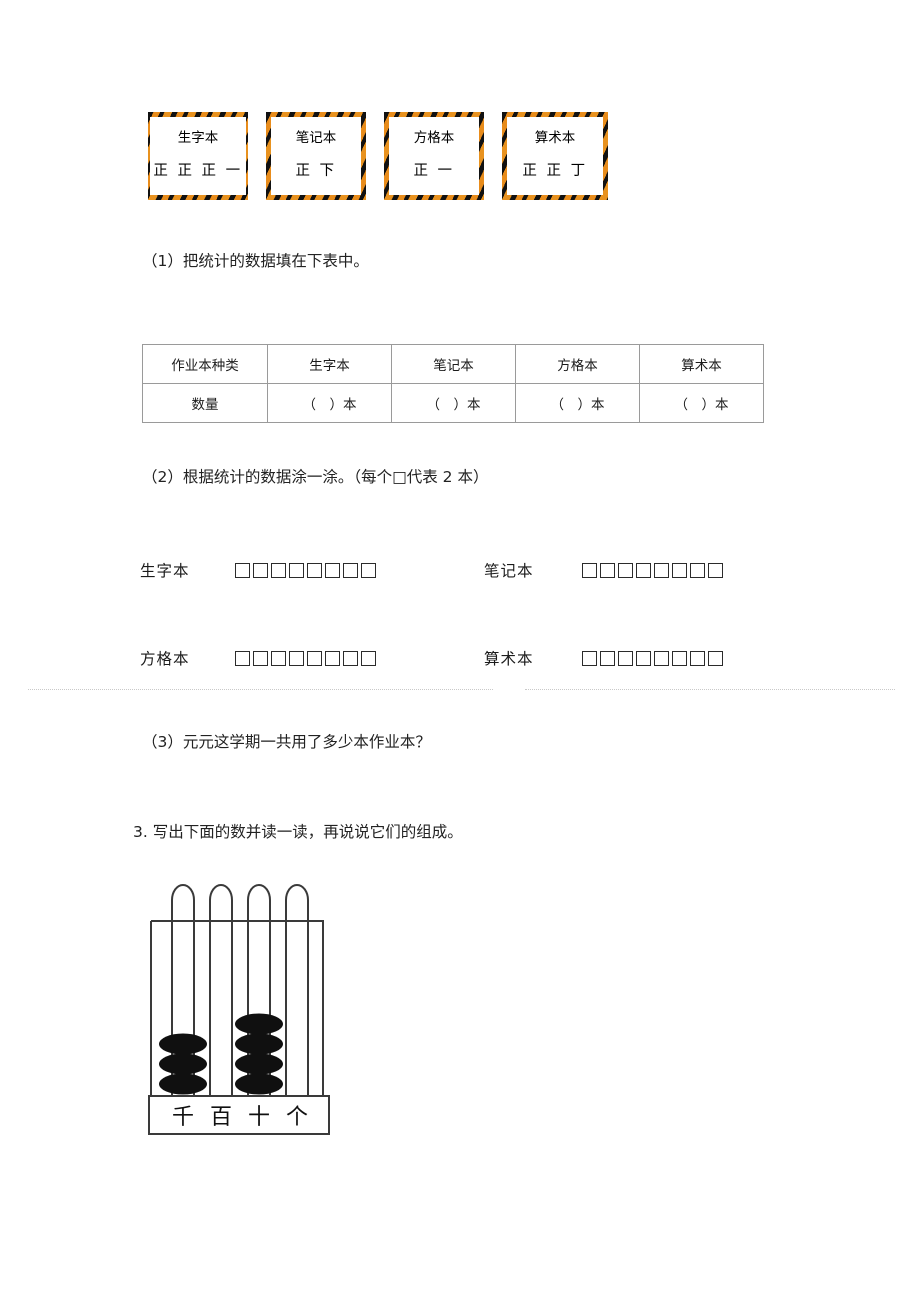 Image resolution: width=920 pixels, height=1302 pixels. What do you see at coordinates (260, 690) in the screenshot?
I see `cut-line-left` at bounding box center [260, 690].